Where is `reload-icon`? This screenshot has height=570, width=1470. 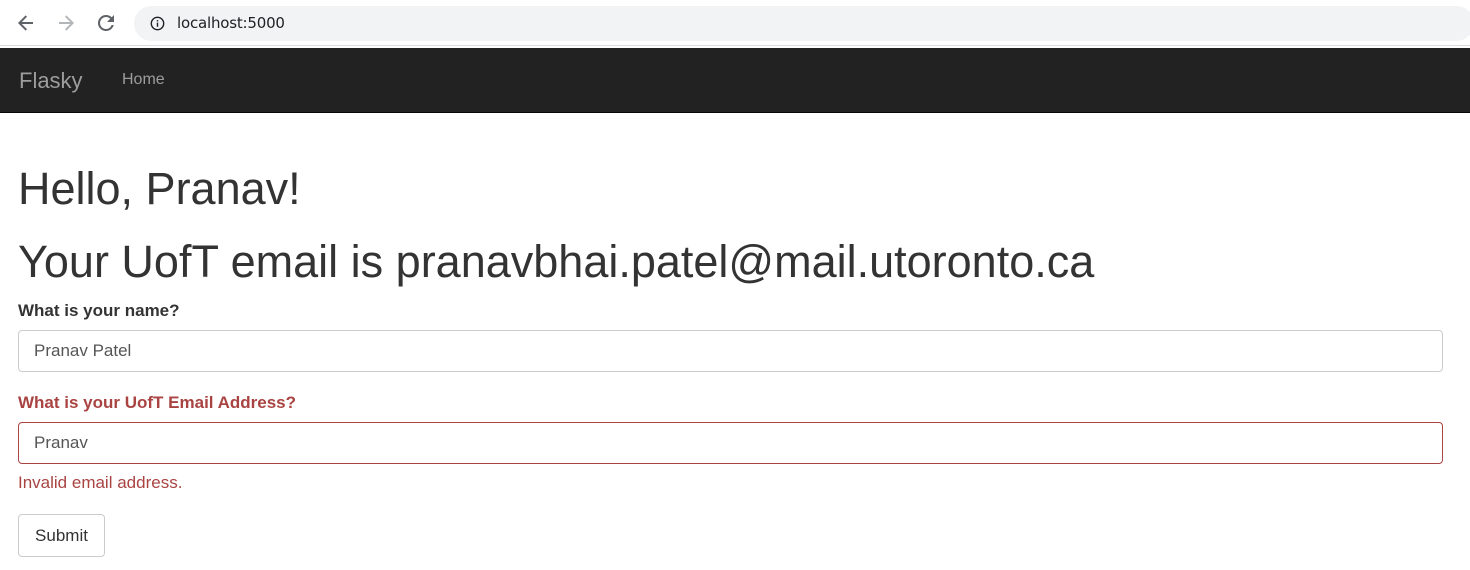 reload-icon is located at coordinates (105, 23).